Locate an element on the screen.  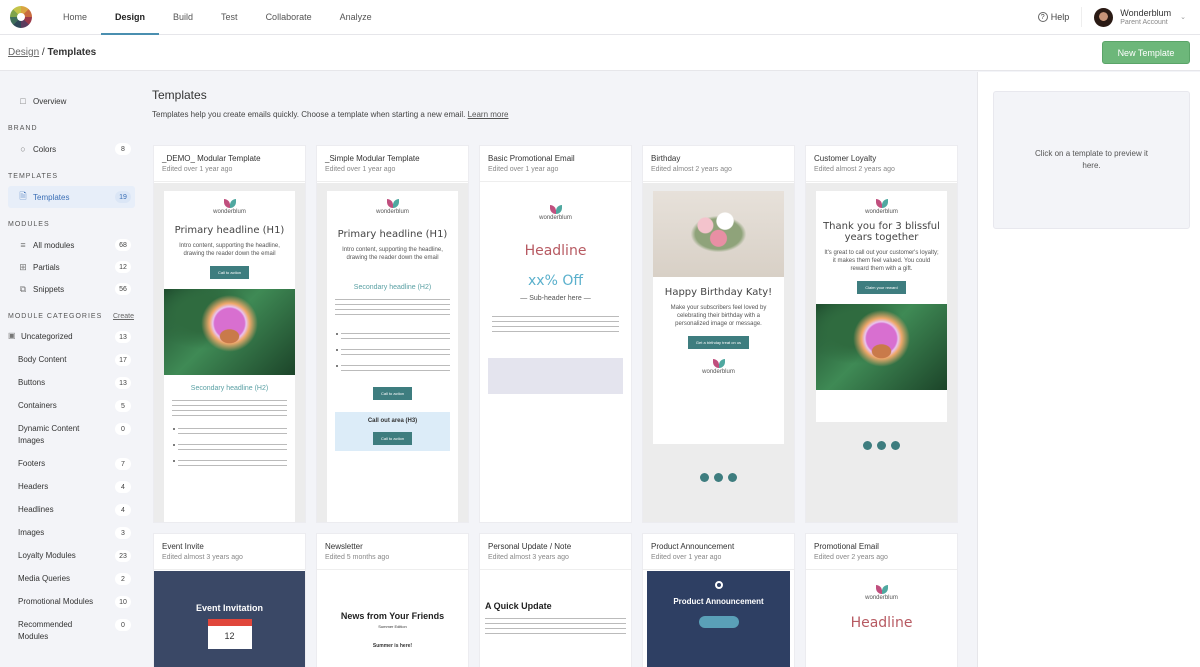
template-thumbnail: wonderblum Headline is located at coordinates (881, 619).